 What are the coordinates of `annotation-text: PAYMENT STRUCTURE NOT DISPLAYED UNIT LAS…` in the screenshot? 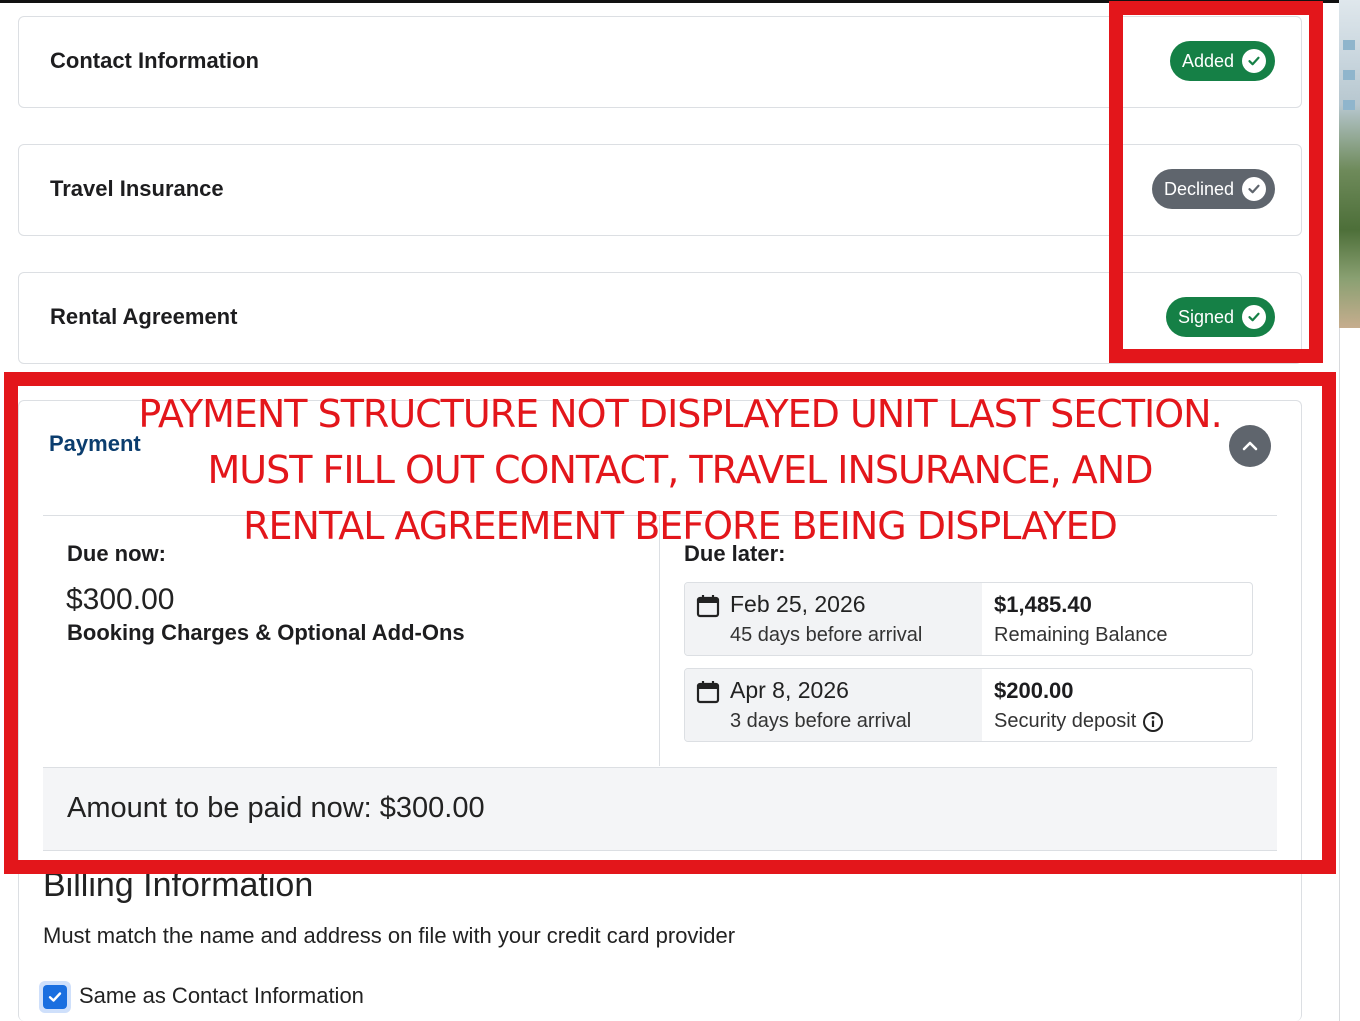 It's located at (680, 470).